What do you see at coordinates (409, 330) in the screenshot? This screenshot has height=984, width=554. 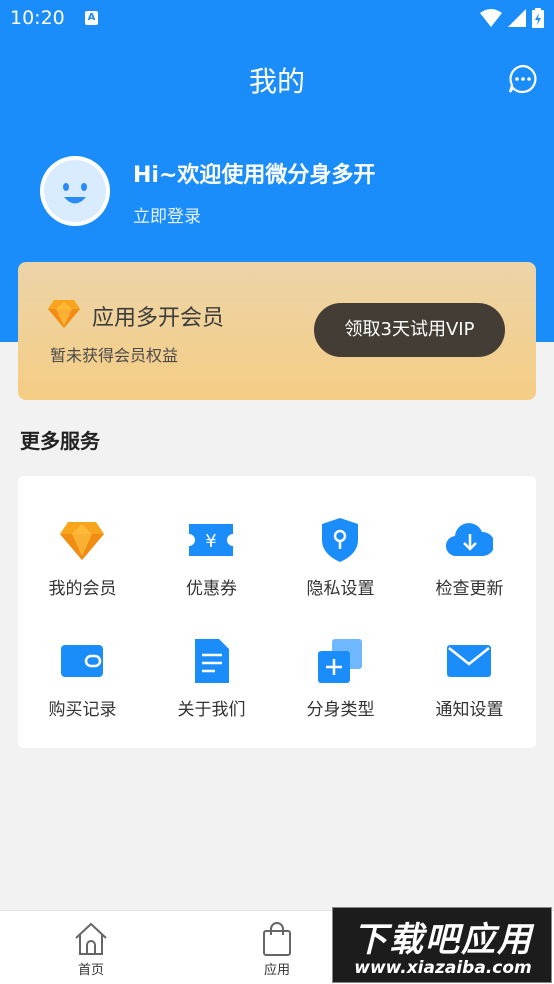 I see `vip-trial-button: 领取3天试用VIP` at bounding box center [409, 330].